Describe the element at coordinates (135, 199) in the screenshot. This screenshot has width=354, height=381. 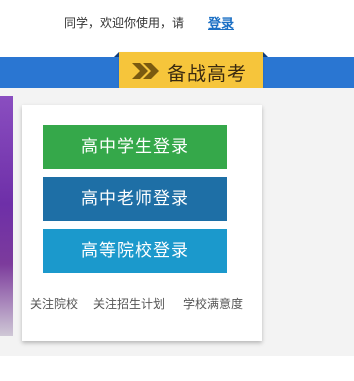
I see `teacher-login-button: 高中老师登录` at that location.